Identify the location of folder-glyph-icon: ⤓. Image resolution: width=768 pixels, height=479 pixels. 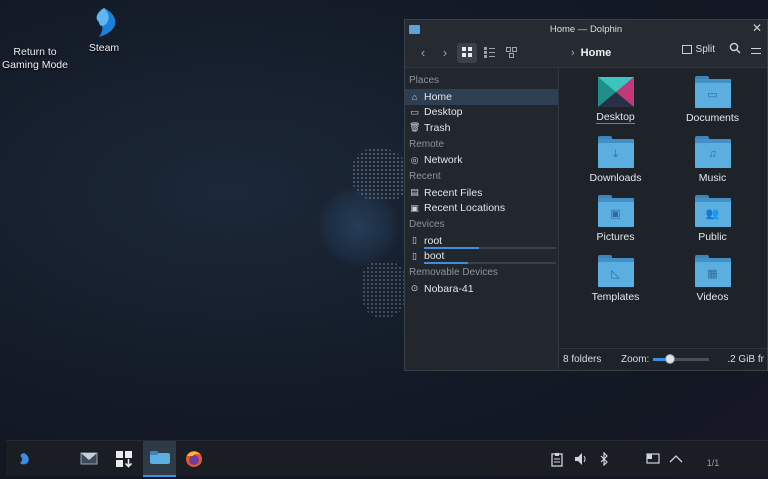
(615, 153).